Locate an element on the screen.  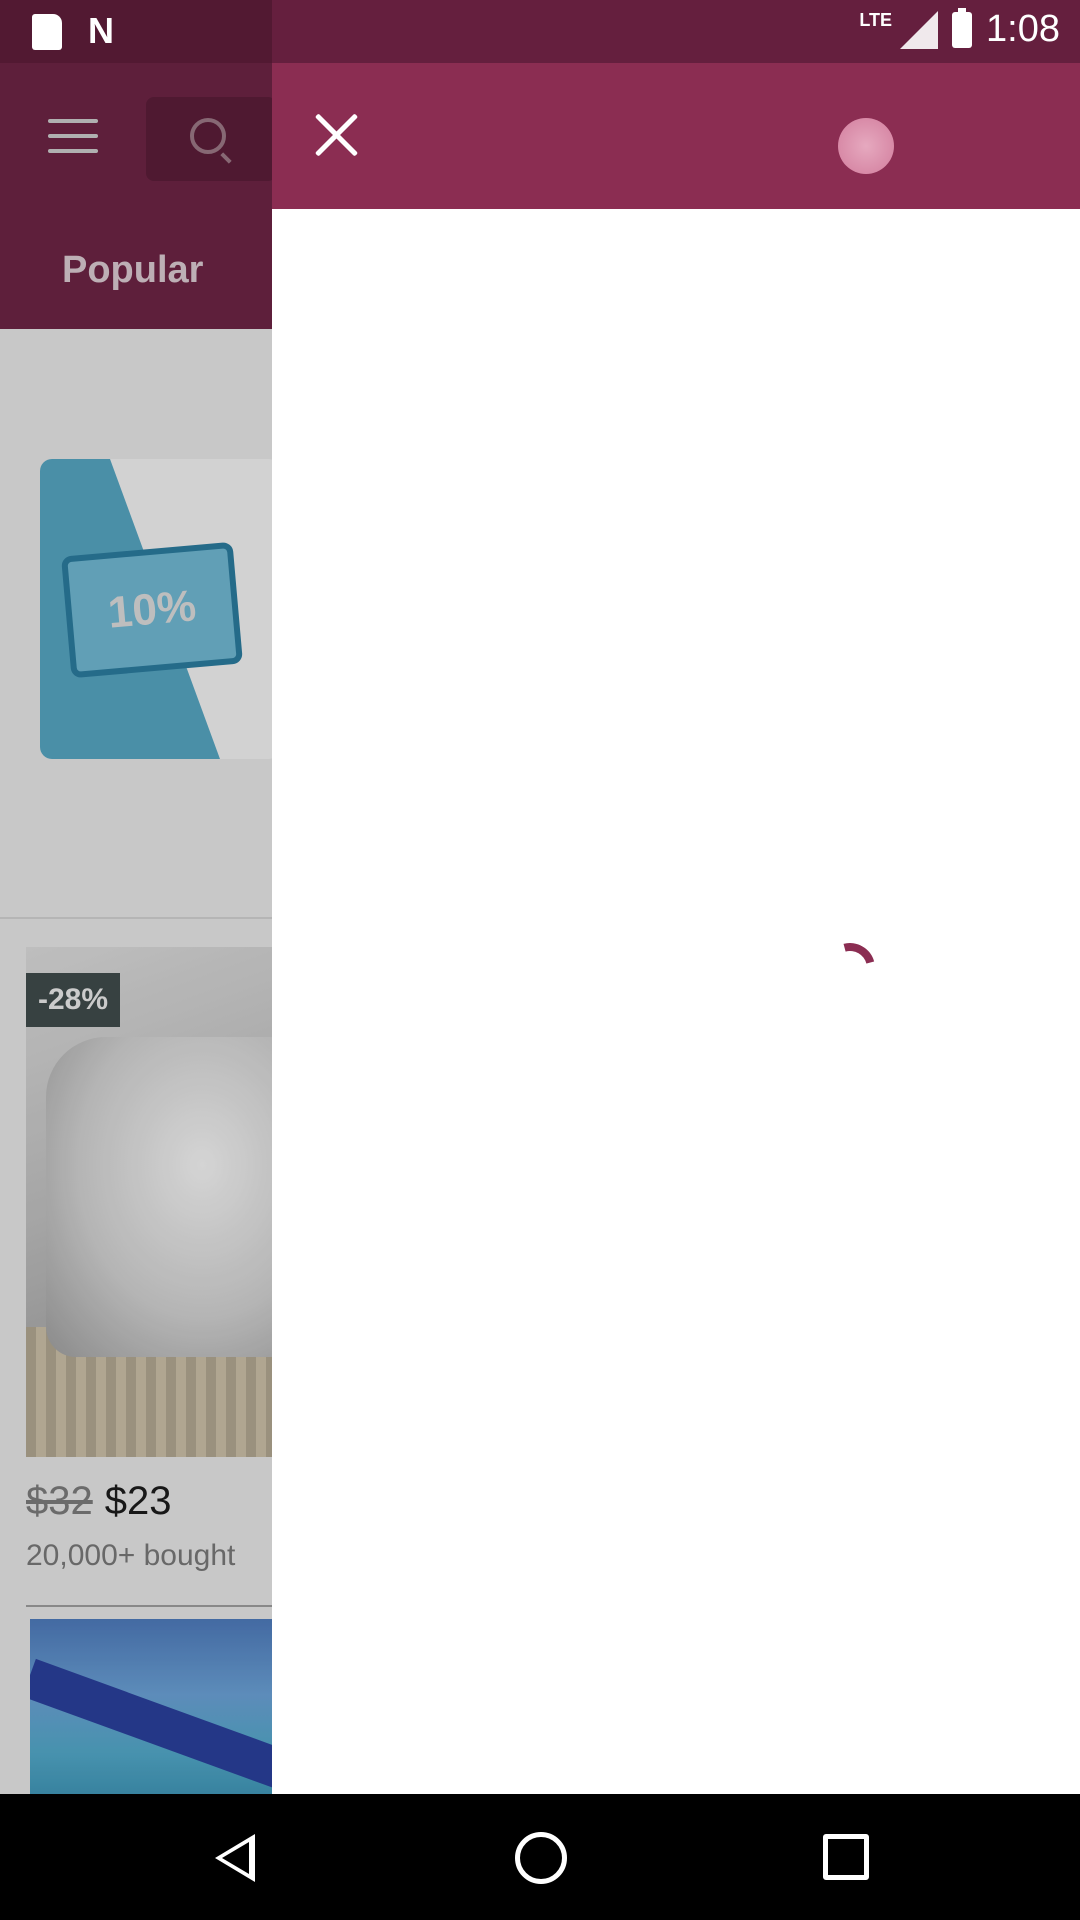
sd-card-icon is located at coordinates (47, 32).